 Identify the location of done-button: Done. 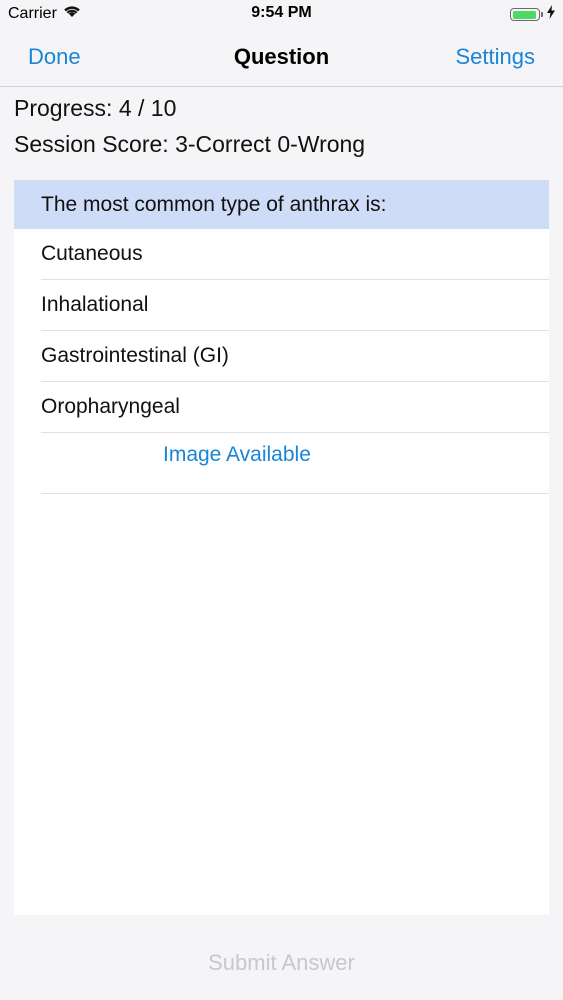
(54, 57).